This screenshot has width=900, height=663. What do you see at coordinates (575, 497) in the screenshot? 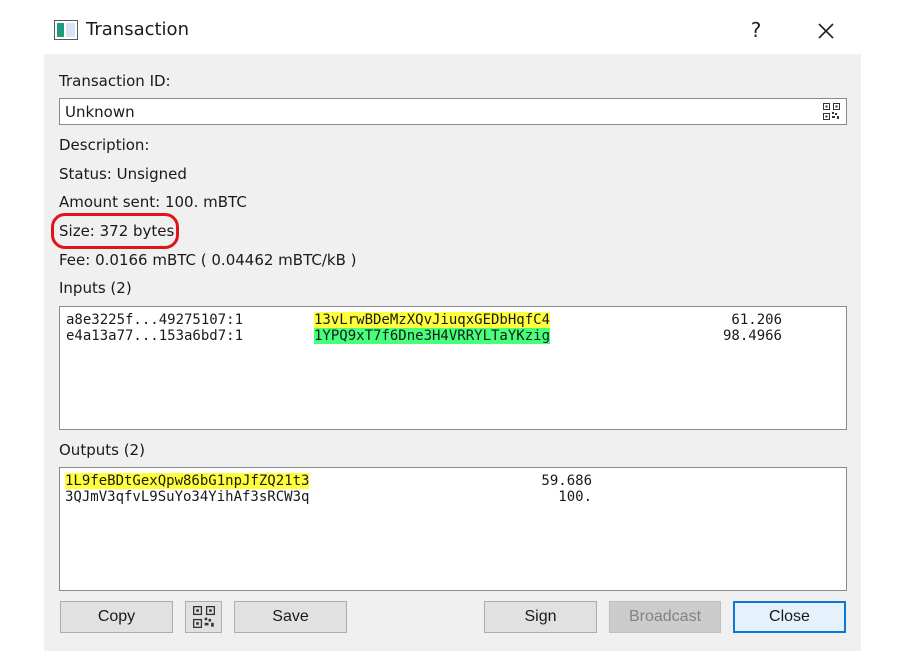
I see `output-amount: 100.` at bounding box center [575, 497].